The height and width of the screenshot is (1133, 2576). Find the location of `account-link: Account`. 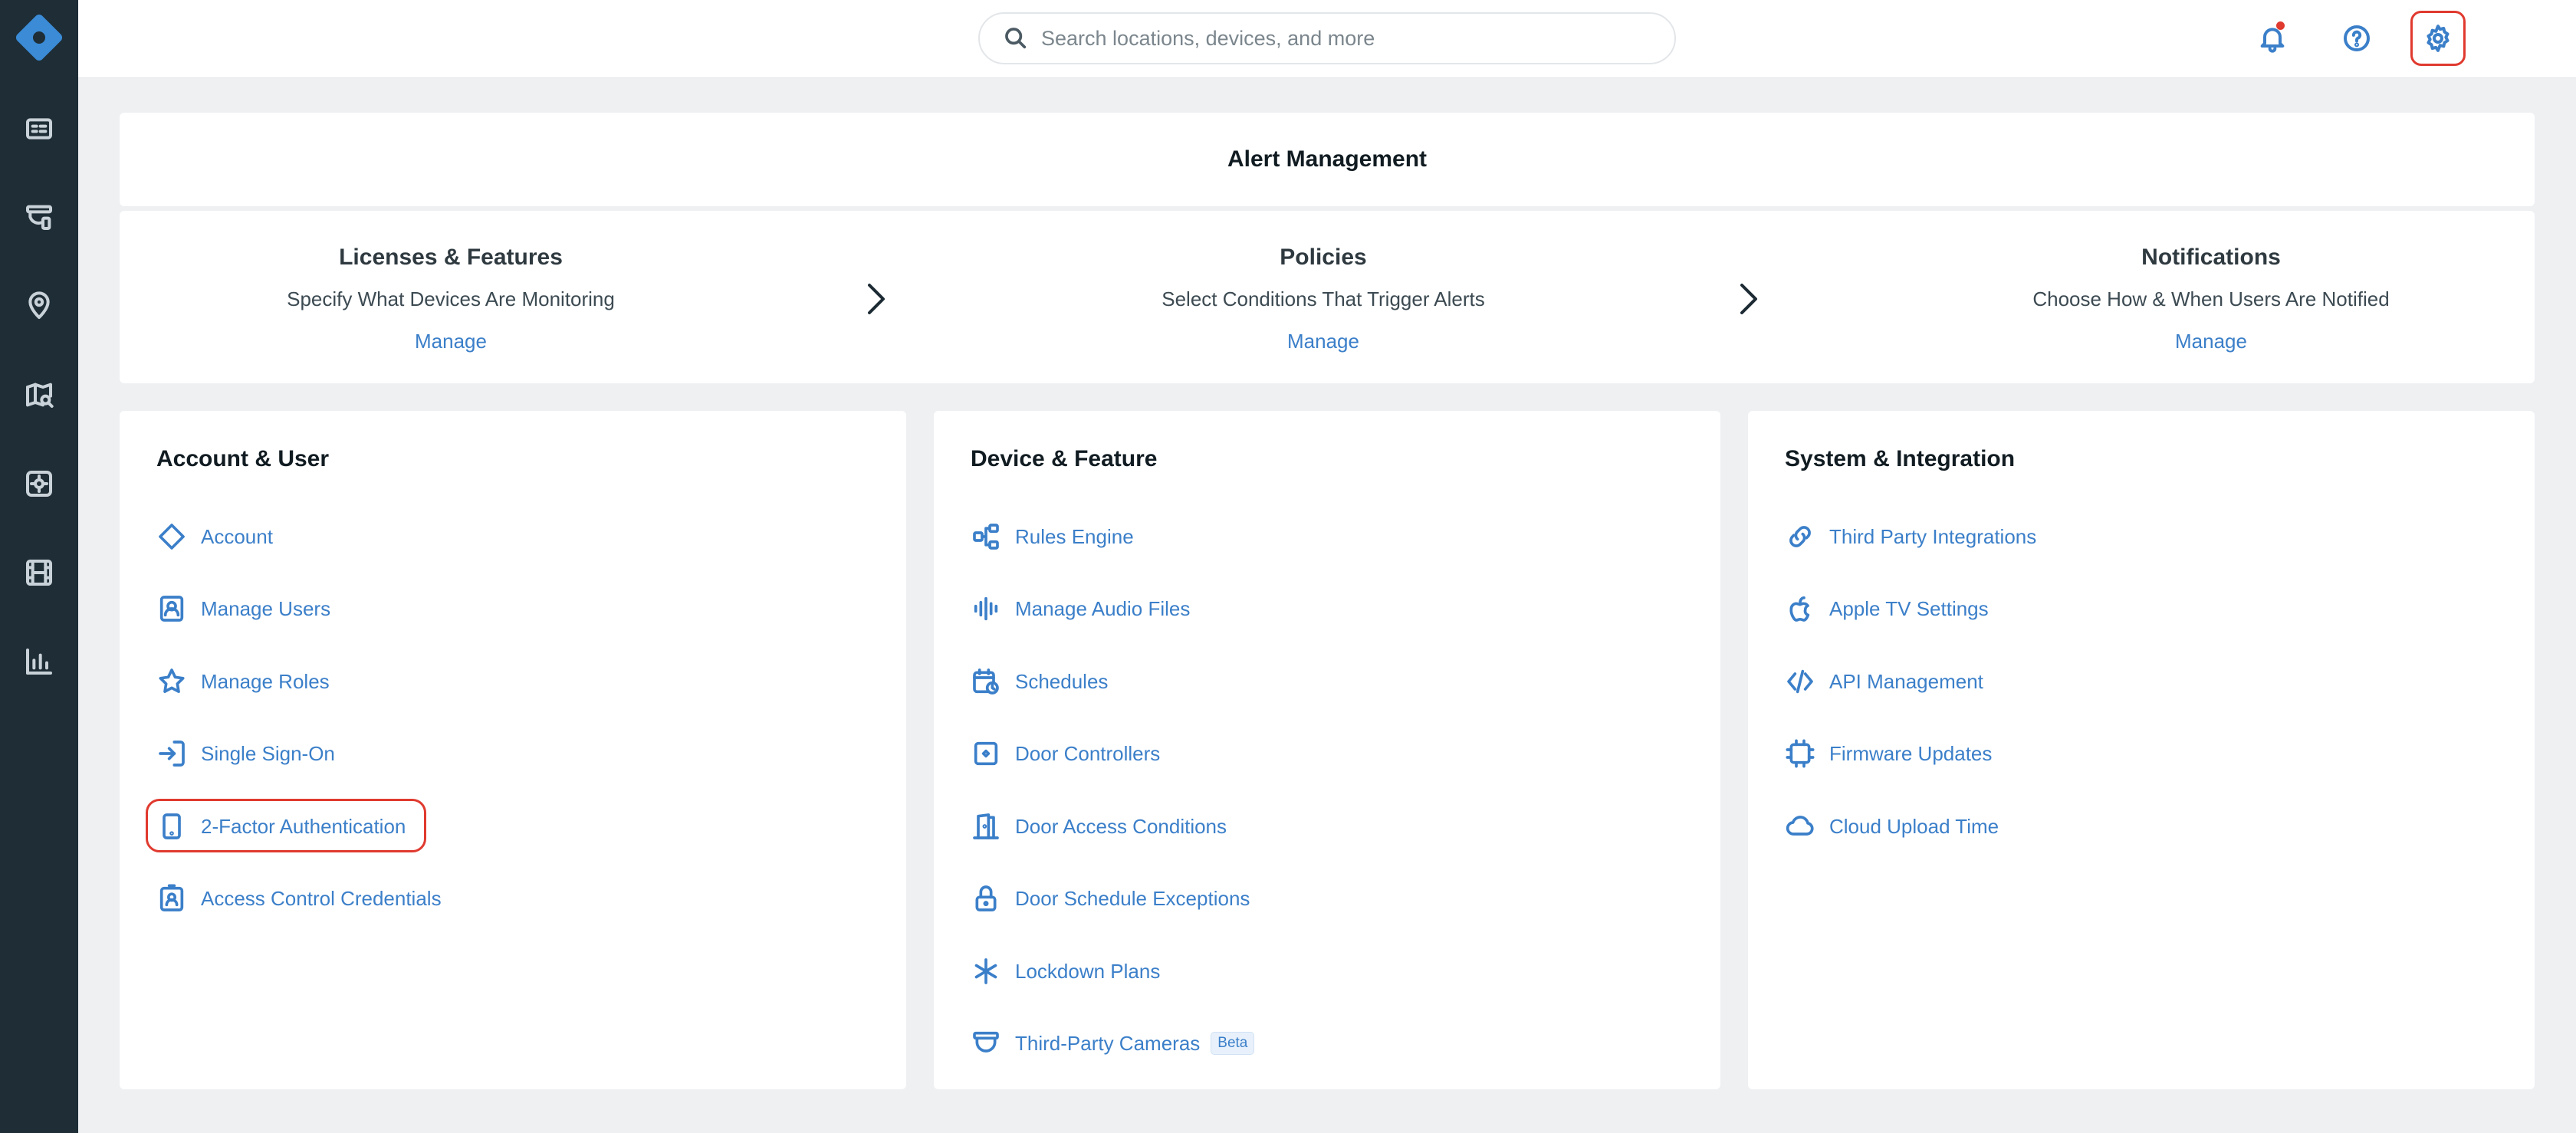

account-link: Account is located at coordinates (215, 537).